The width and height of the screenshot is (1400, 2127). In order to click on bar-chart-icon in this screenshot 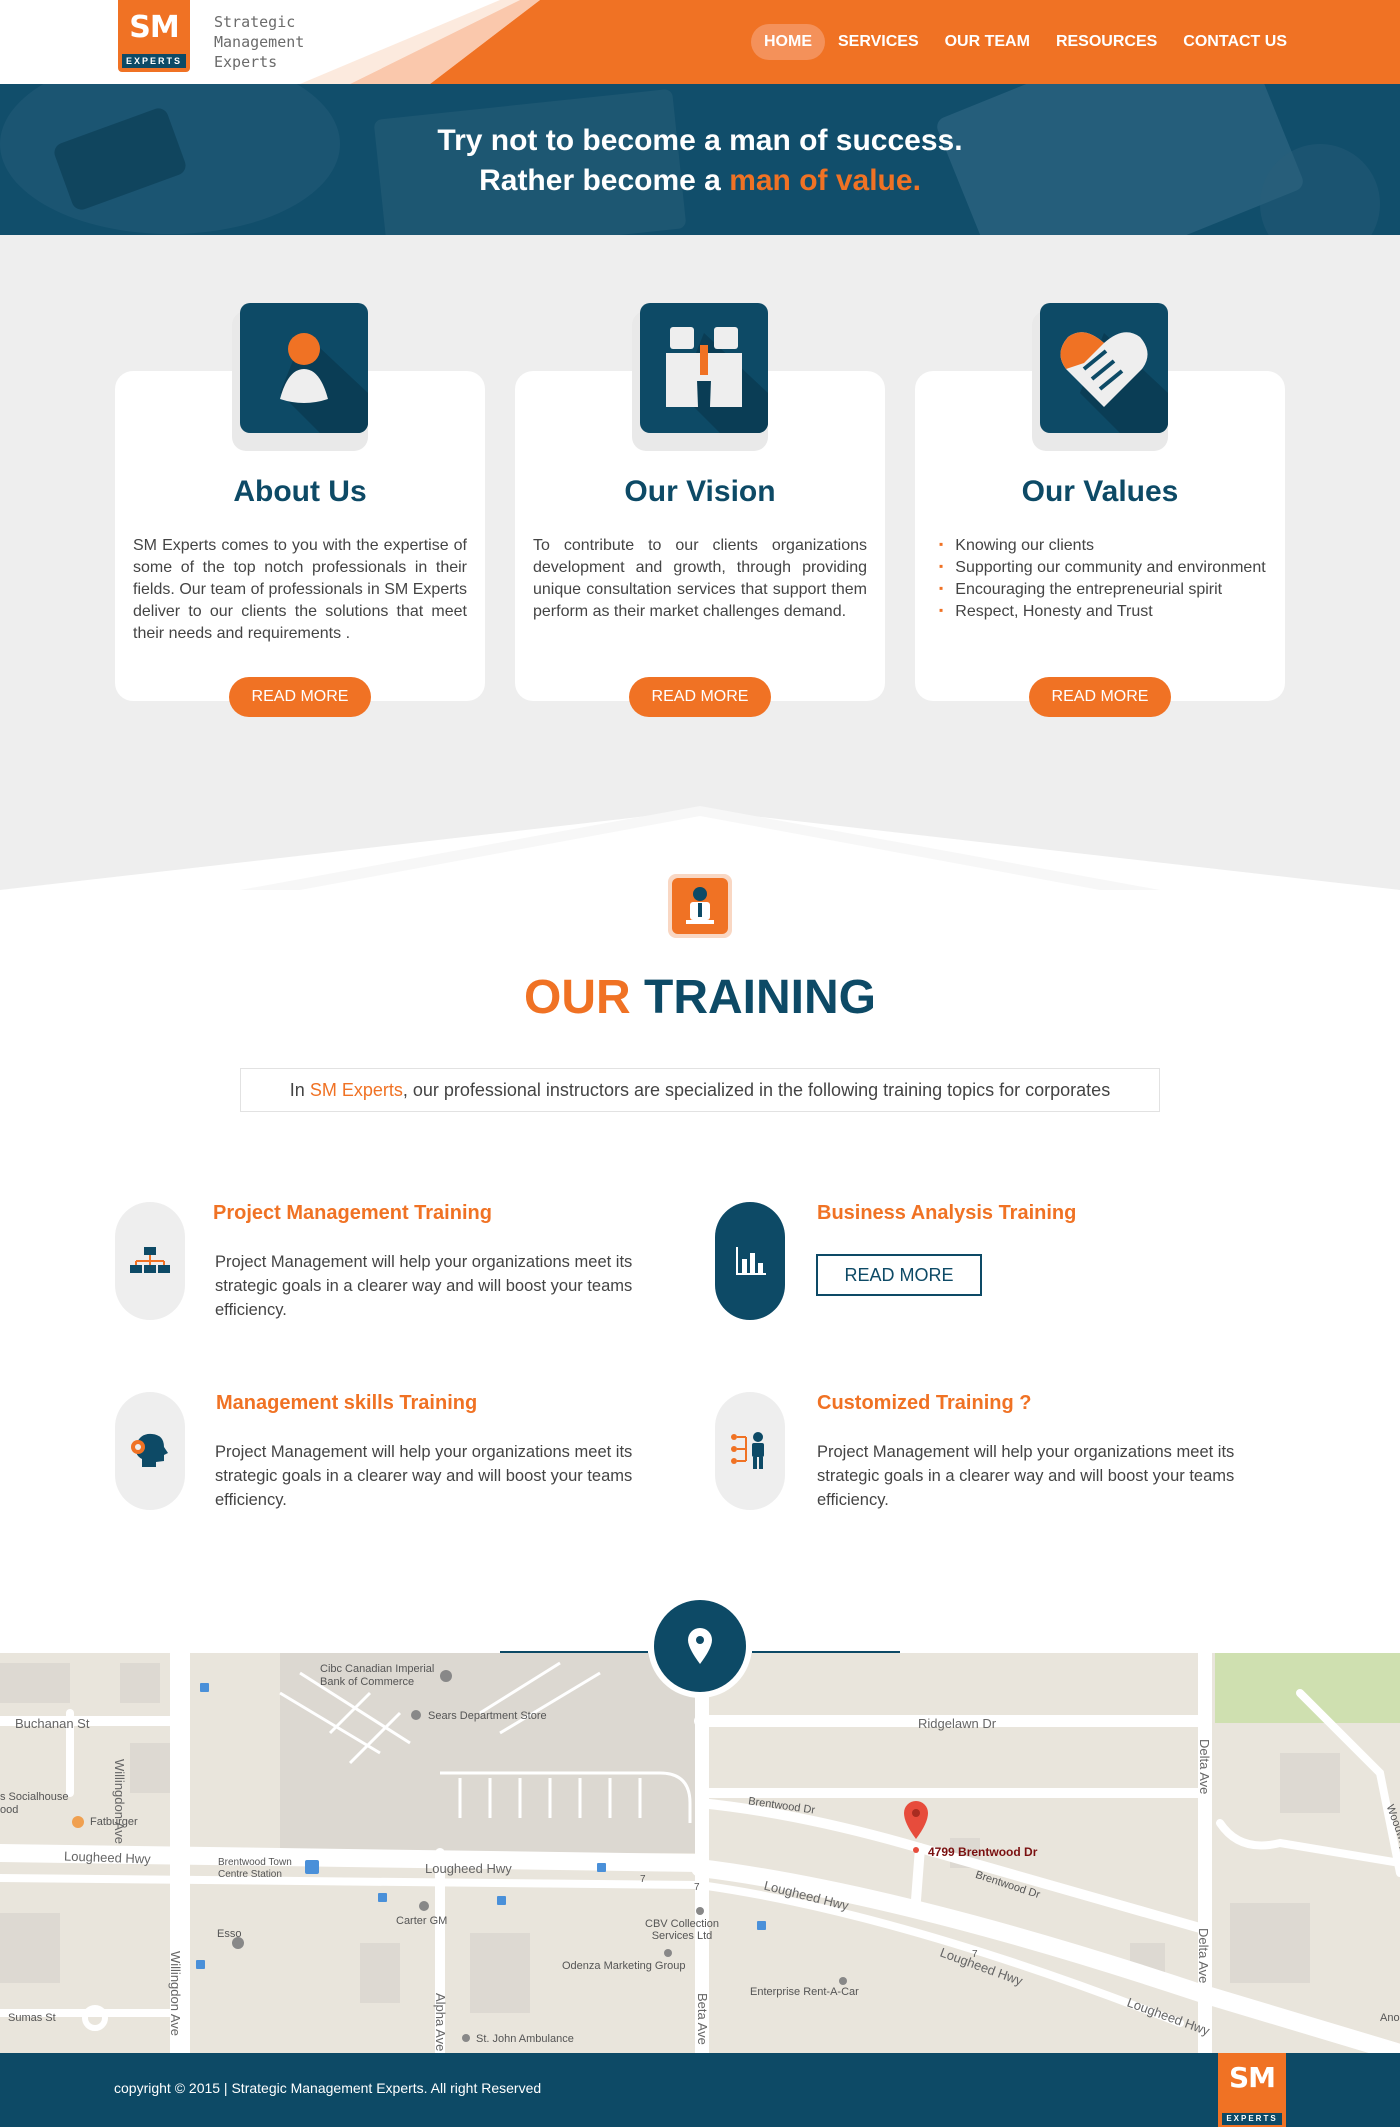, I will do `click(751, 1261)`.